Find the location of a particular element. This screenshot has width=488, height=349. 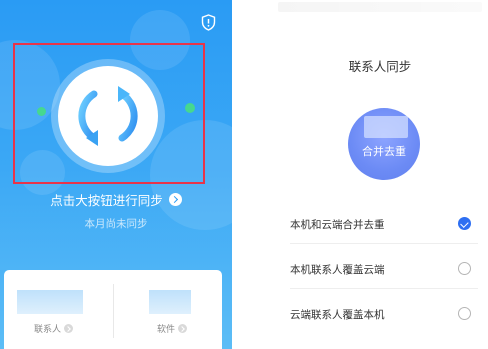

shield-alert-icon is located at coordinates (208, 22).